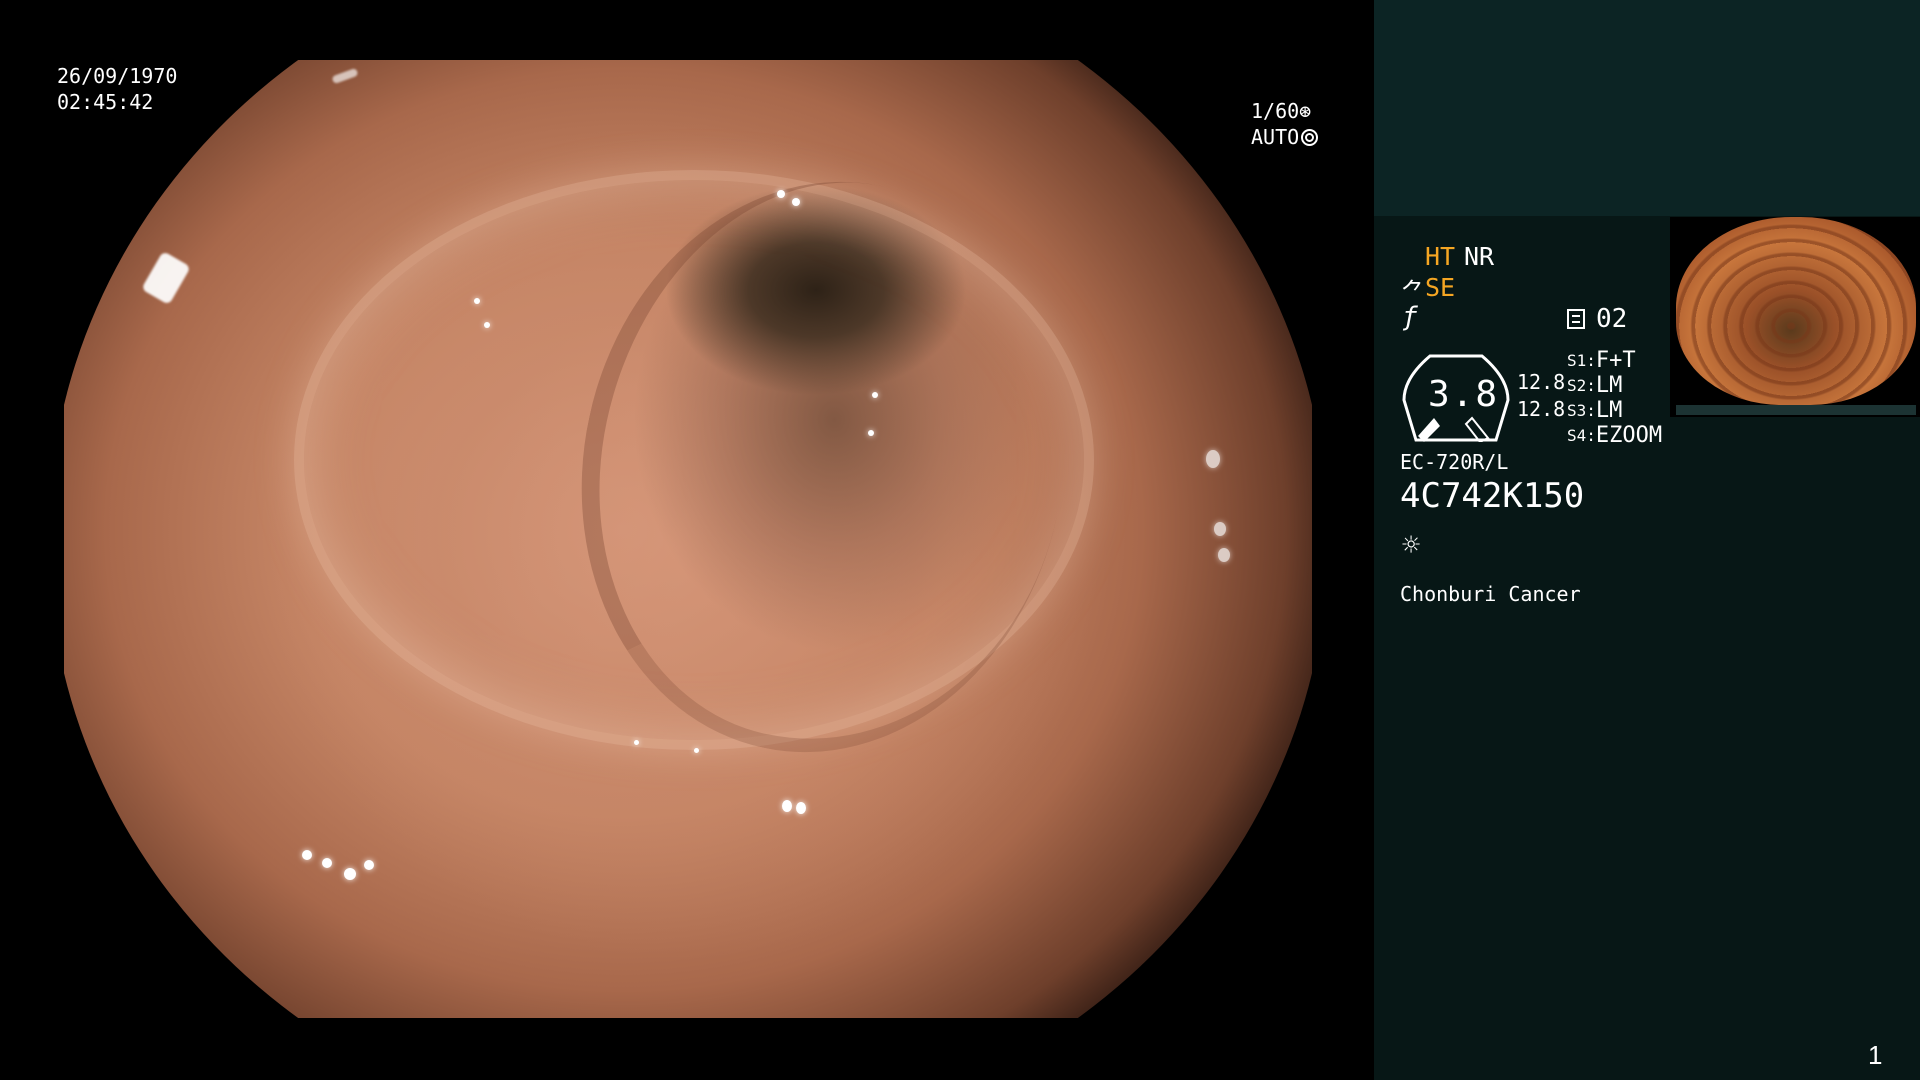  Describe the element at coordinates (1275, 137) in the screenshot. I see `iris-text: AUTO` at that location.